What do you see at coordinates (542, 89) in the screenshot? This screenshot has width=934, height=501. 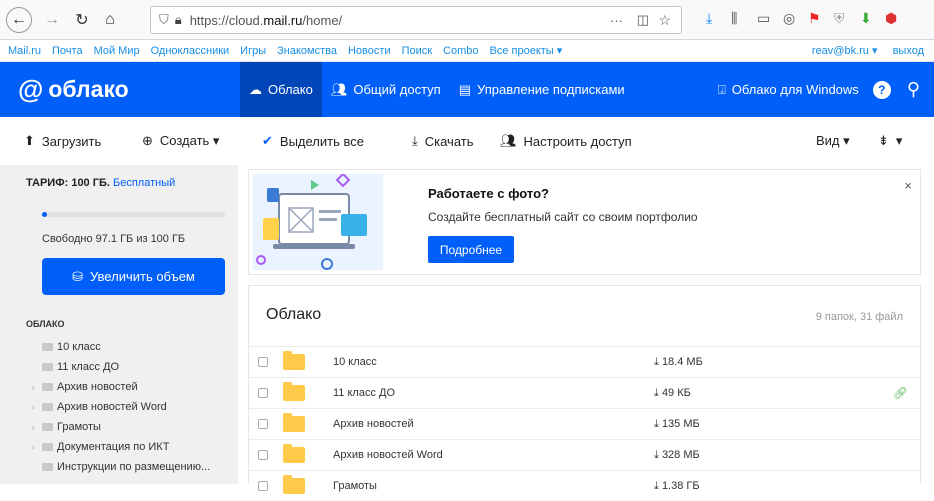 I see `nav-subscriptions: ▤ Управление подписками` at bounding box center [542, 89].